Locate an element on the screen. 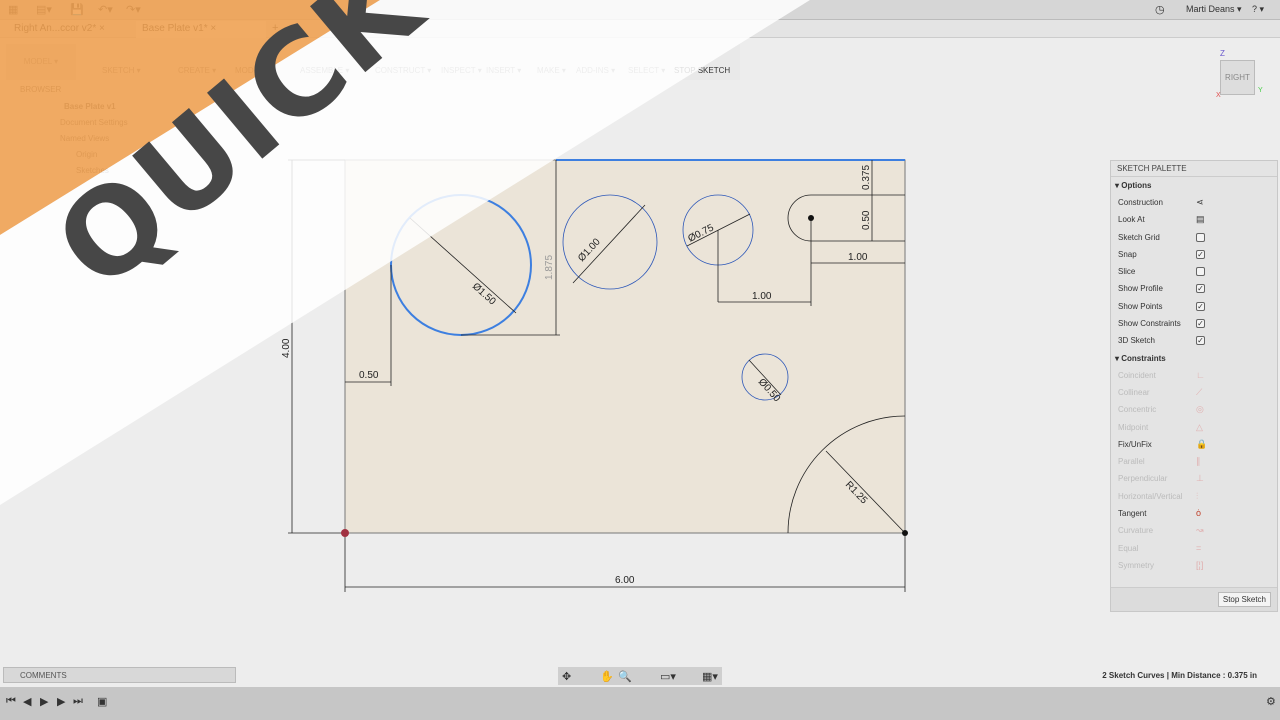 This screenshot has height=720, width=1280. constraint-label: Tangent is located at coordinates (1132, 514).